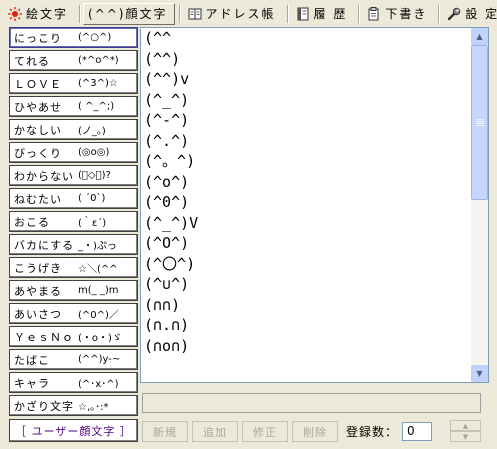  Describe the element at coordinates (315, 431) in the screenshot. I see `delete-button: 削除` at that location.